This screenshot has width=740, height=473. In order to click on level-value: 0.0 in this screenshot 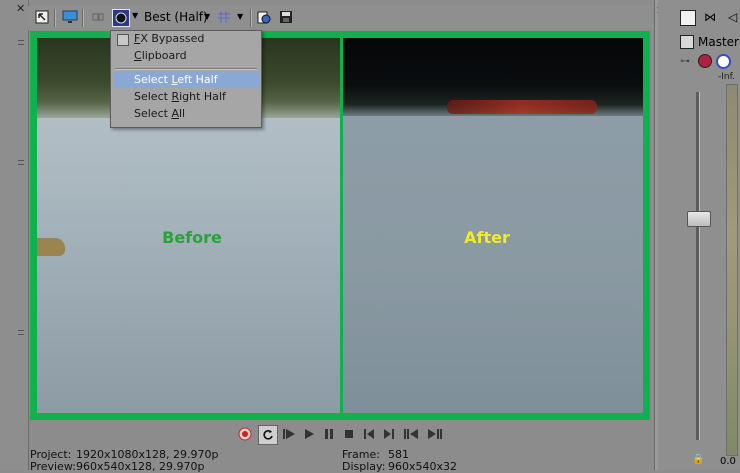, I will do `click(728, 461)`.